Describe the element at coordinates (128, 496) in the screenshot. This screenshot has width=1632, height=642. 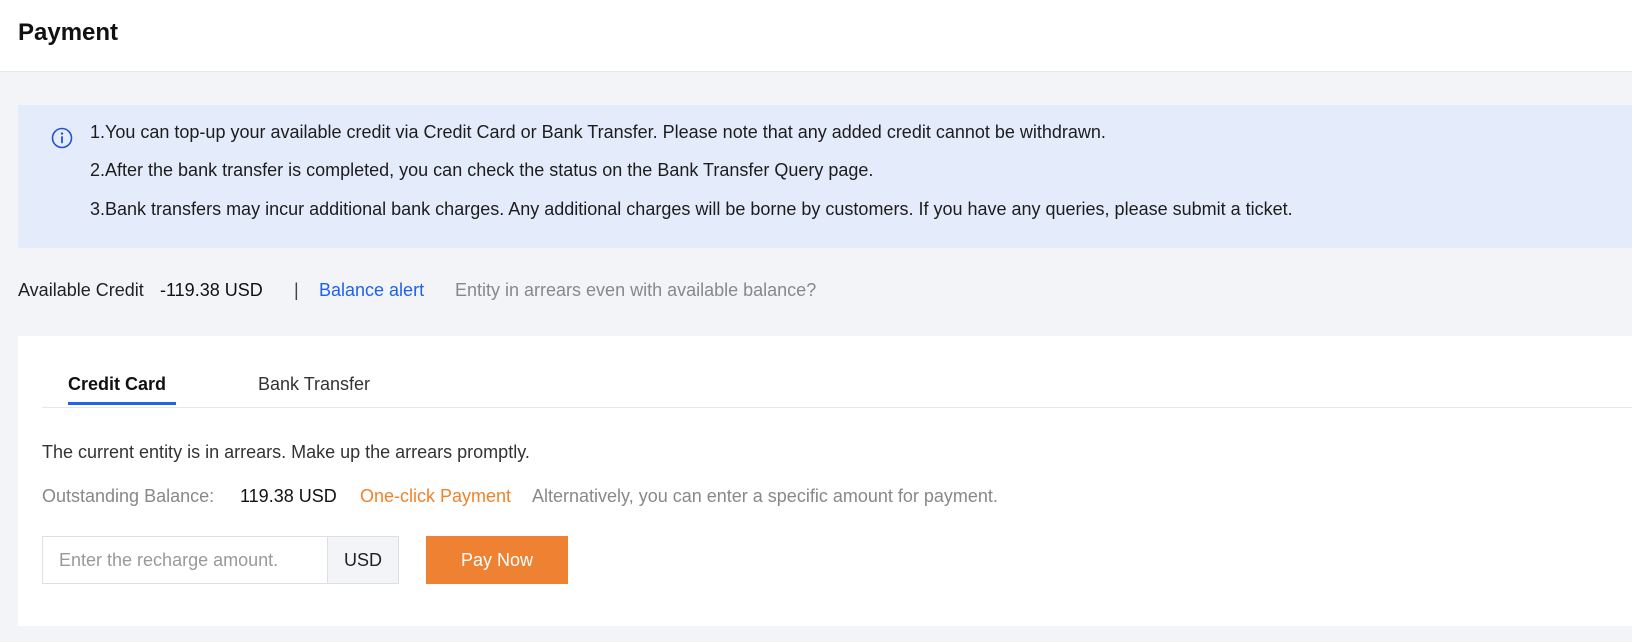
I see `outstanding-balance-label: Outstanding Balance:` at that location.